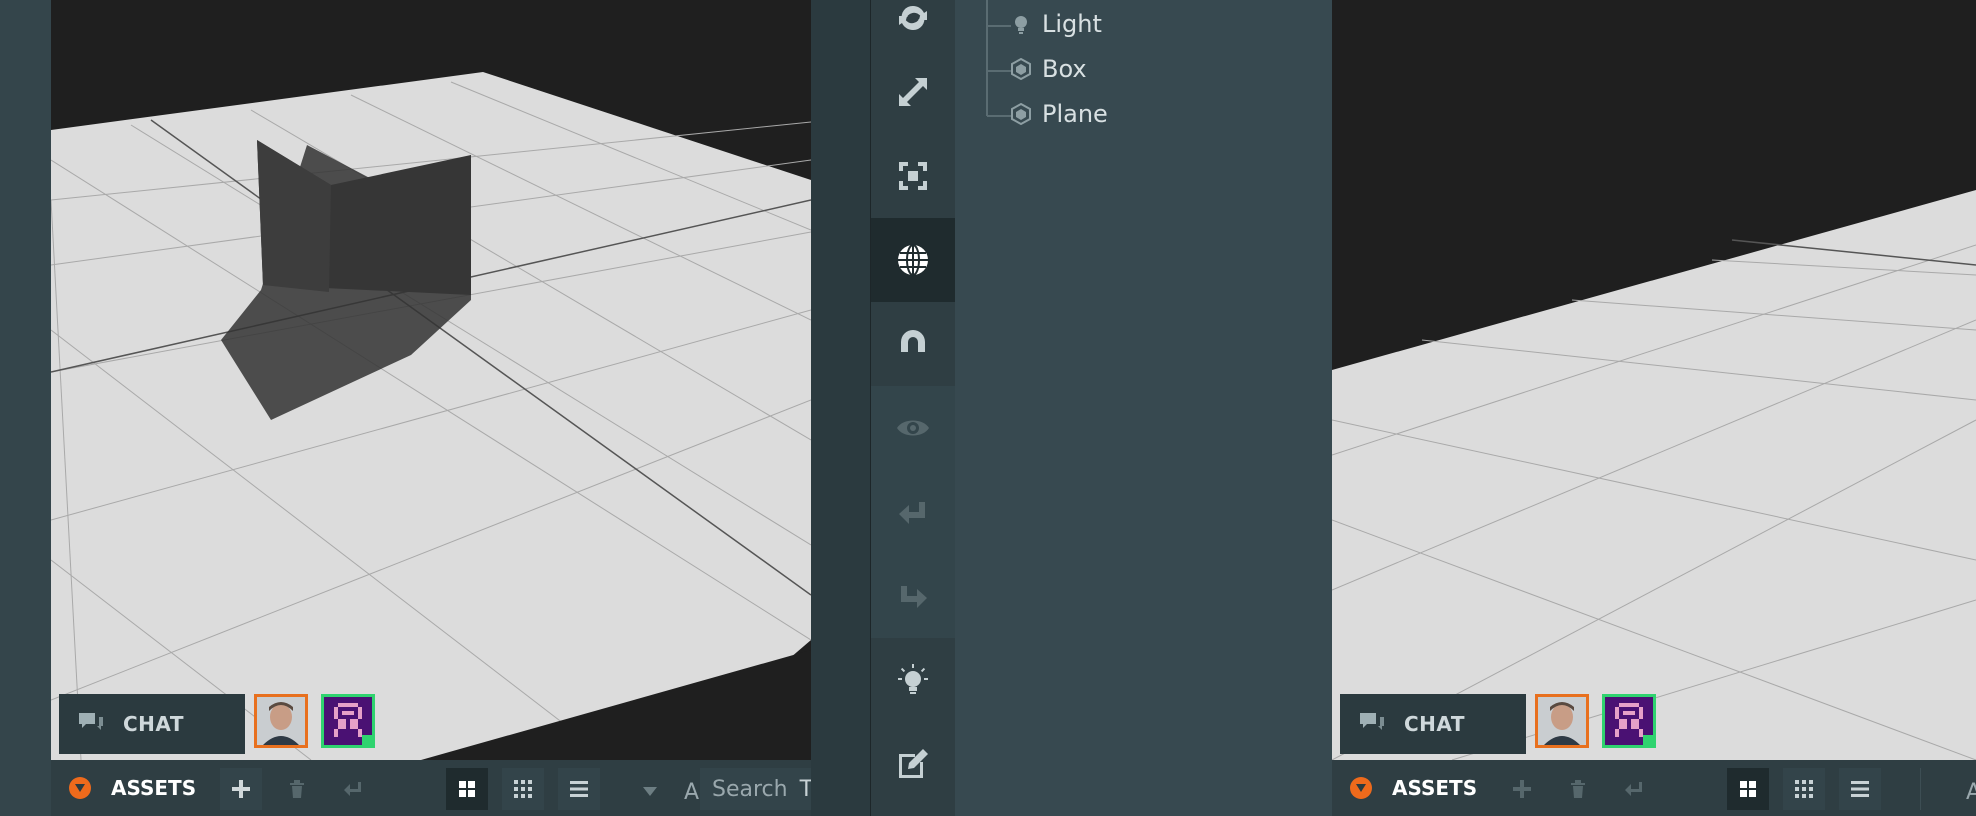 The width and height of the screenshot is (1976, 816). I want to click on tool-column, so click(913, 408).